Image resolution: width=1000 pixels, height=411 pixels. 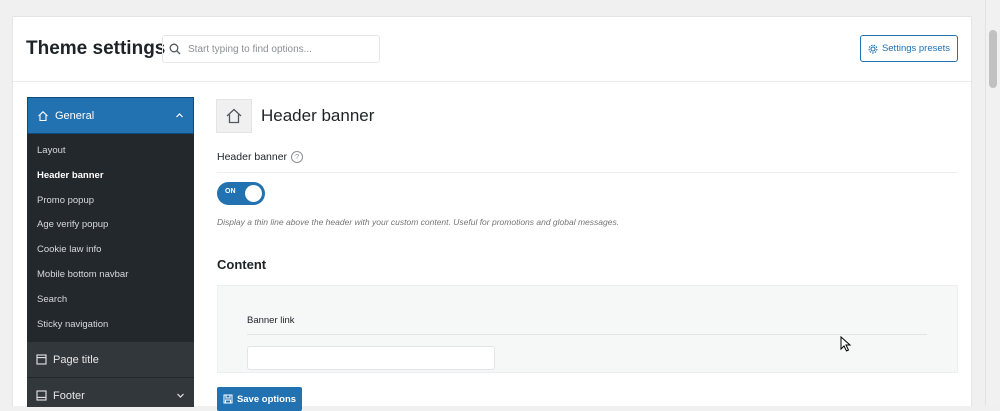 I want to click on toggle-knob, so click(x=253, y=193).